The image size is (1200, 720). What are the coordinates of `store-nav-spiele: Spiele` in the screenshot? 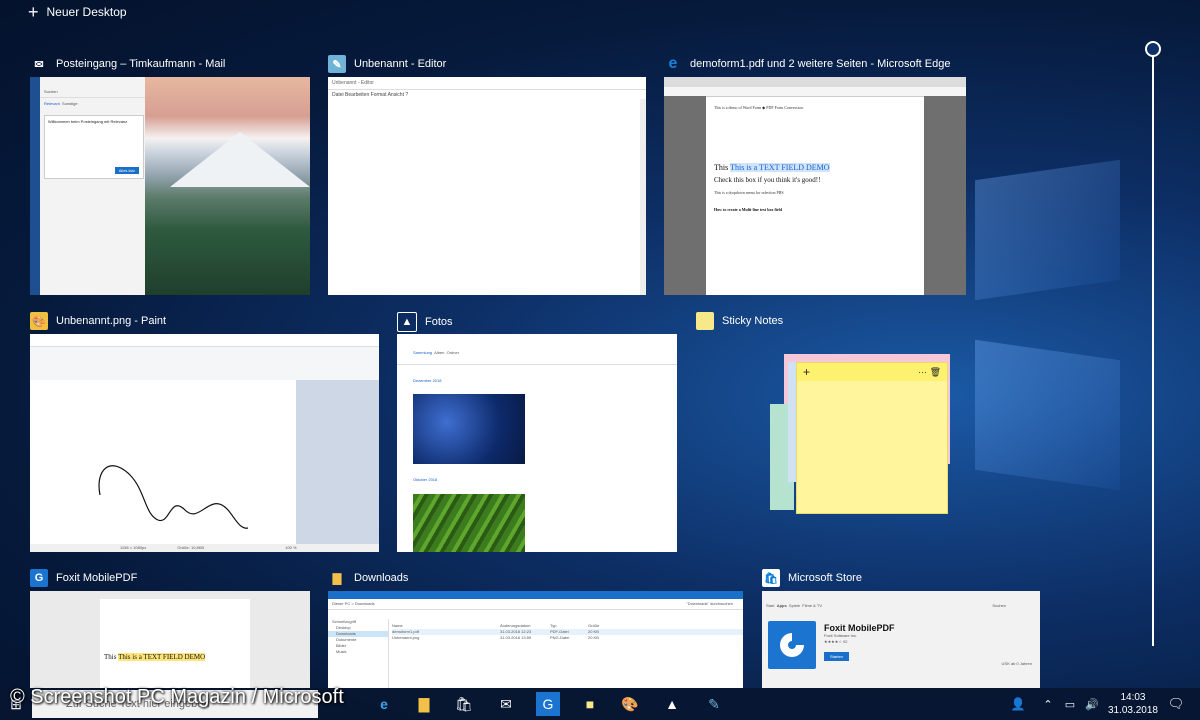 It's located at (794, 605).